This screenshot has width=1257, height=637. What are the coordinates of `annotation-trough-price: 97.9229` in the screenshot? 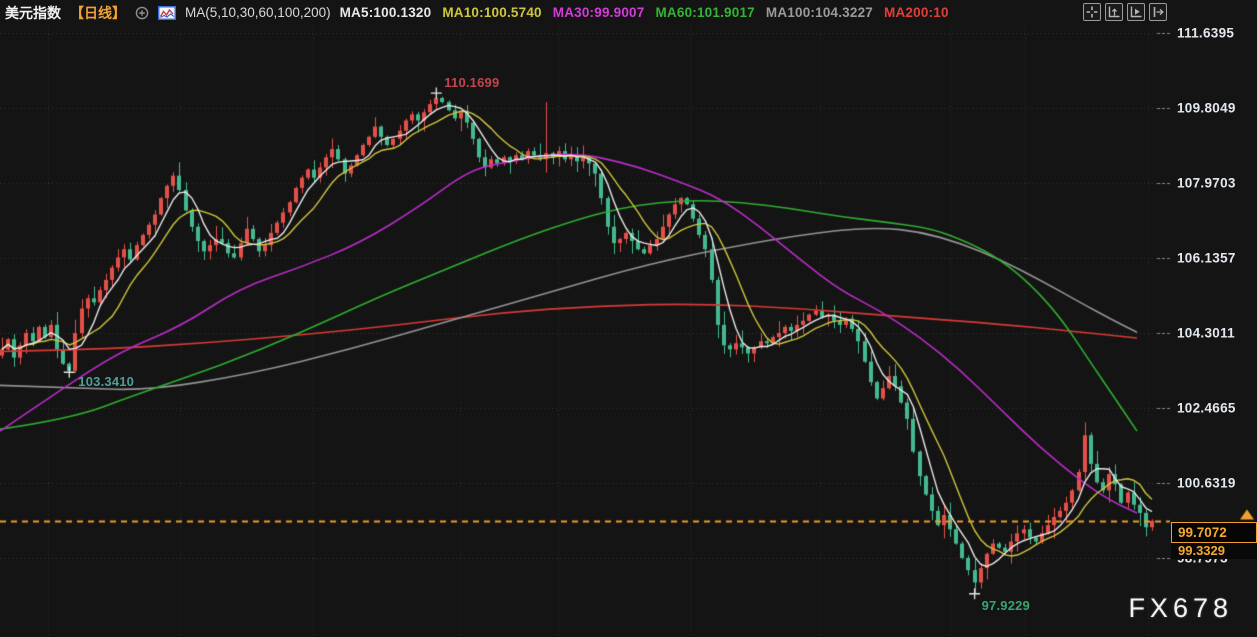 It's located at (1005, 605).